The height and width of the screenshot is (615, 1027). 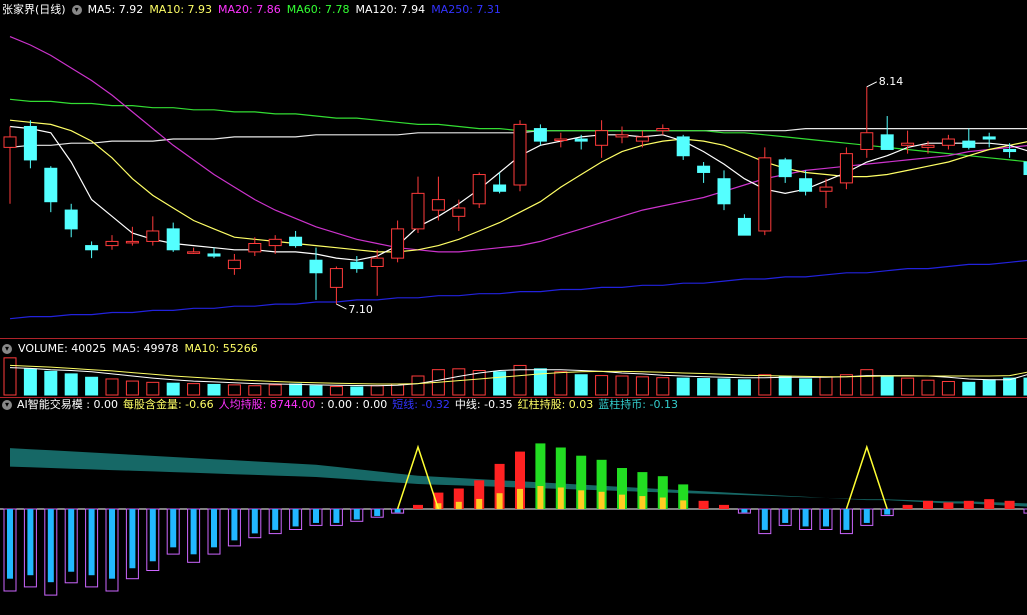 What do you see at coordinates (513, 368) in the screenshot?
I see `volume-panel: ▾ VOLUME: 40025 MA5: 49978 MA10: 55266` at bounding box center [513, 368].